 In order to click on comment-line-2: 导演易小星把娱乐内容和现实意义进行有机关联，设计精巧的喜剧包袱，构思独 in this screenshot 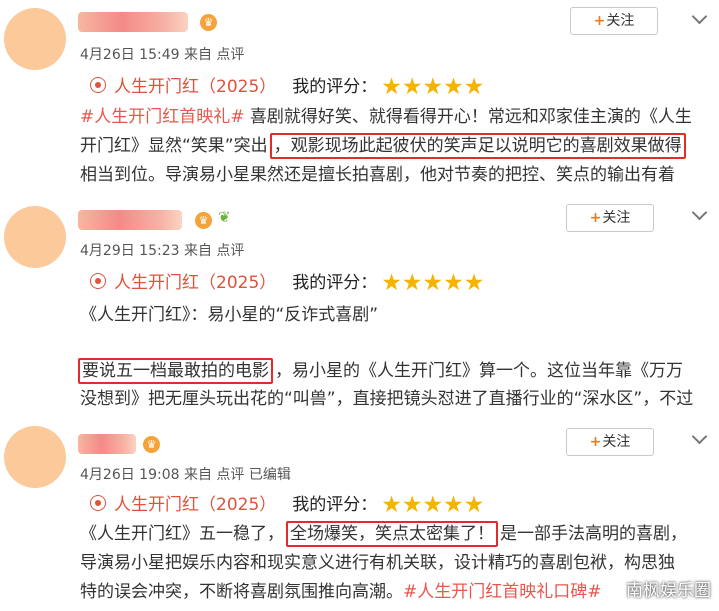, I will do `click(377, 560)`.